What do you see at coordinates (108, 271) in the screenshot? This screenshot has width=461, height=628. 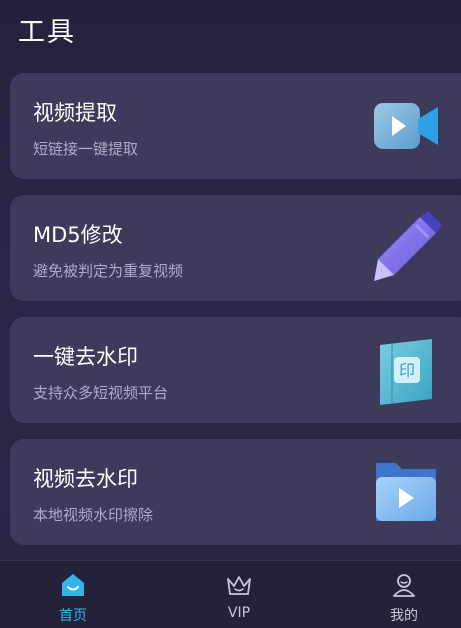 I see `card-subtitle: 避免被判定为重复视频` at bounding box center [108, 271].